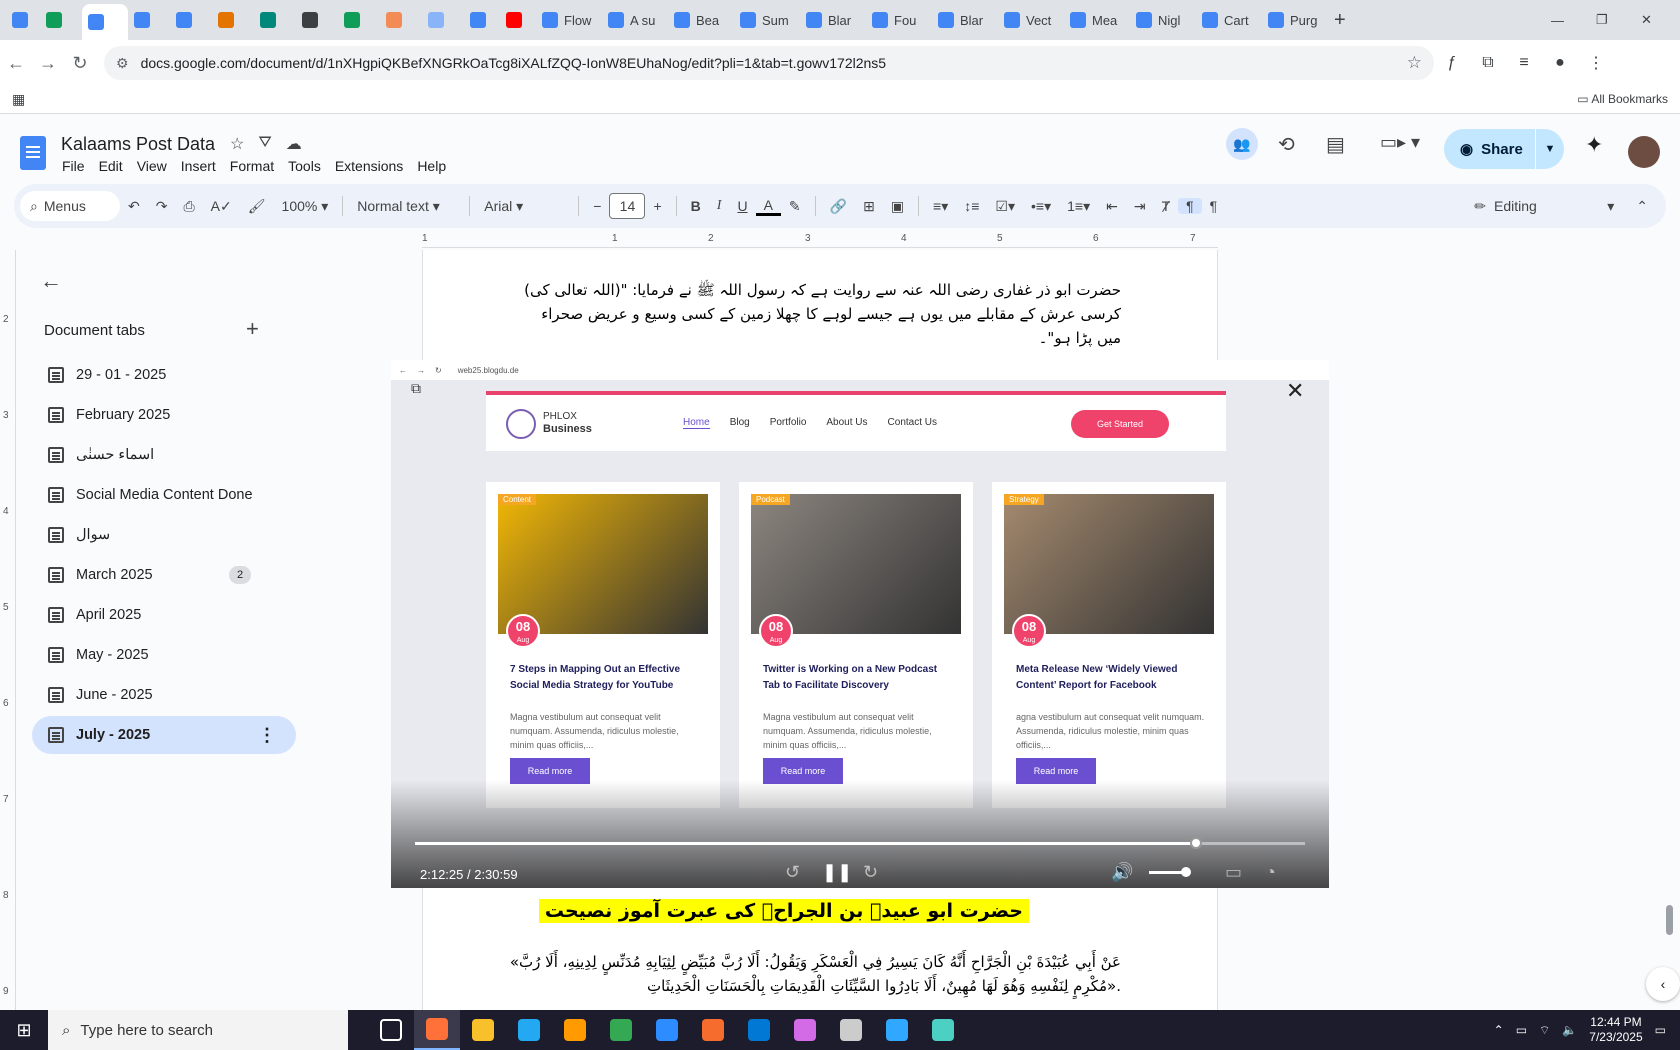 This screenshot has width=1680, height=1050. Describe the element at coordinates (416, 388) in the screenshot. I see `picture-in-picture-icon: ⧉` at that location.